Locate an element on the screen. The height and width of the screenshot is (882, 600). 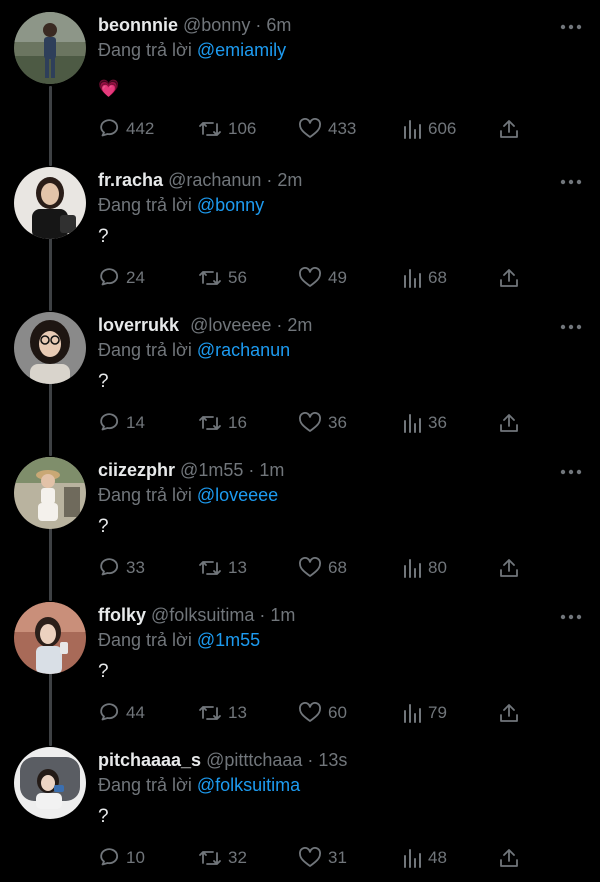
mention-link: @1m55 is located at coordinates (228, 640).